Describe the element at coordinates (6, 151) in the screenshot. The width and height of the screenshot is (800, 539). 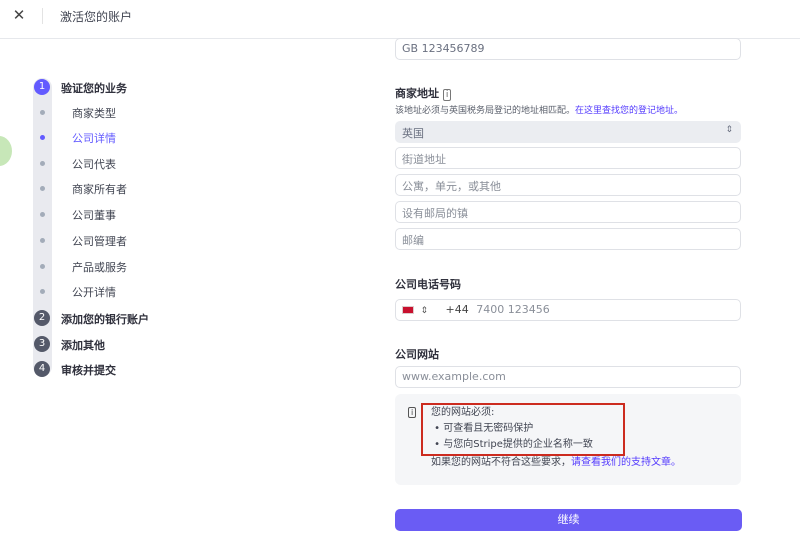
I see `avatar` at that location.